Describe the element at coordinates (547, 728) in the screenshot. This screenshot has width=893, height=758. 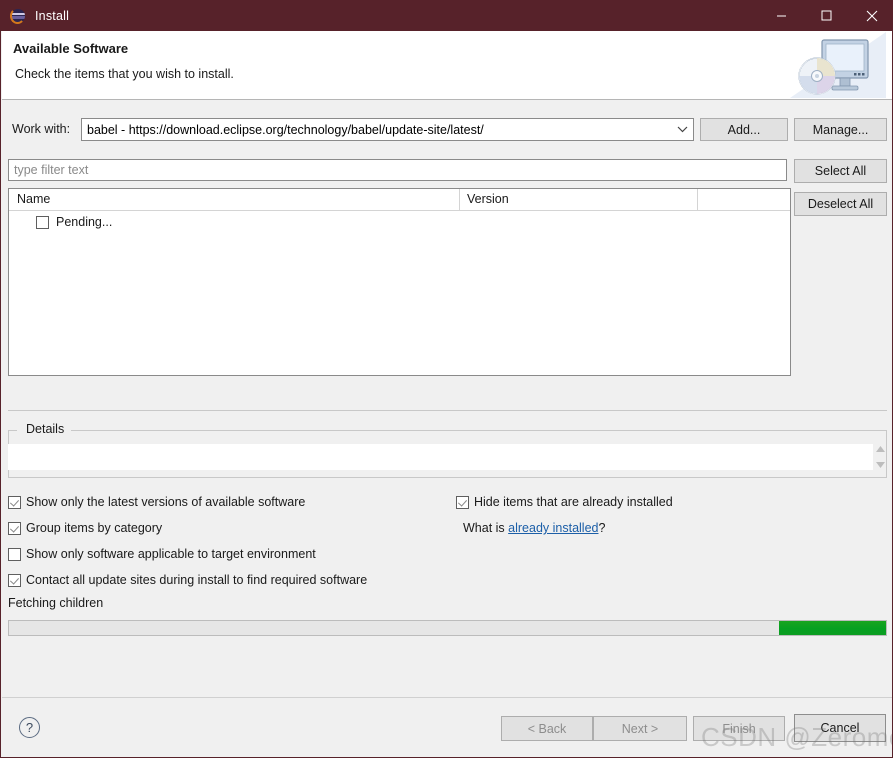
I see `back-button: < Back` at that location.